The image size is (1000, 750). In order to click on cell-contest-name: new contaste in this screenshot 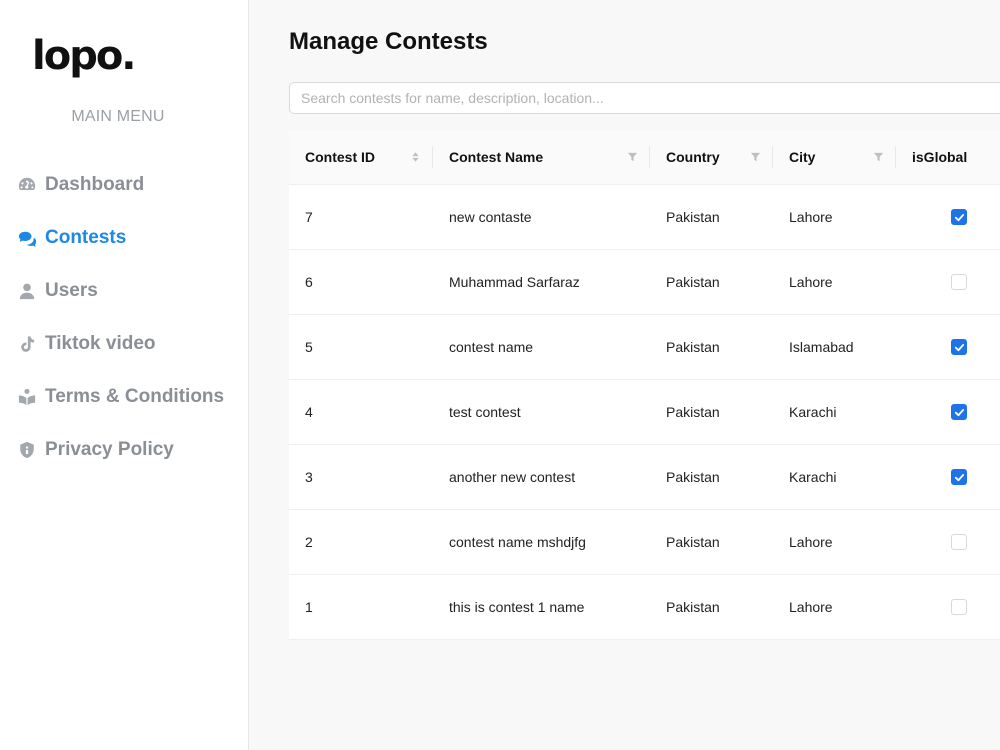, I will do `click(490, 217)`.